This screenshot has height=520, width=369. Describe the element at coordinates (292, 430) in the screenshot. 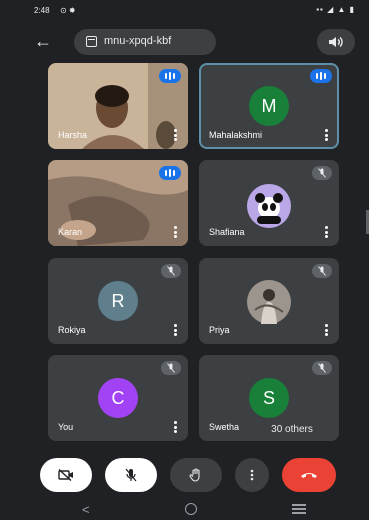

I see `others-count-button: 30 others` at that location.